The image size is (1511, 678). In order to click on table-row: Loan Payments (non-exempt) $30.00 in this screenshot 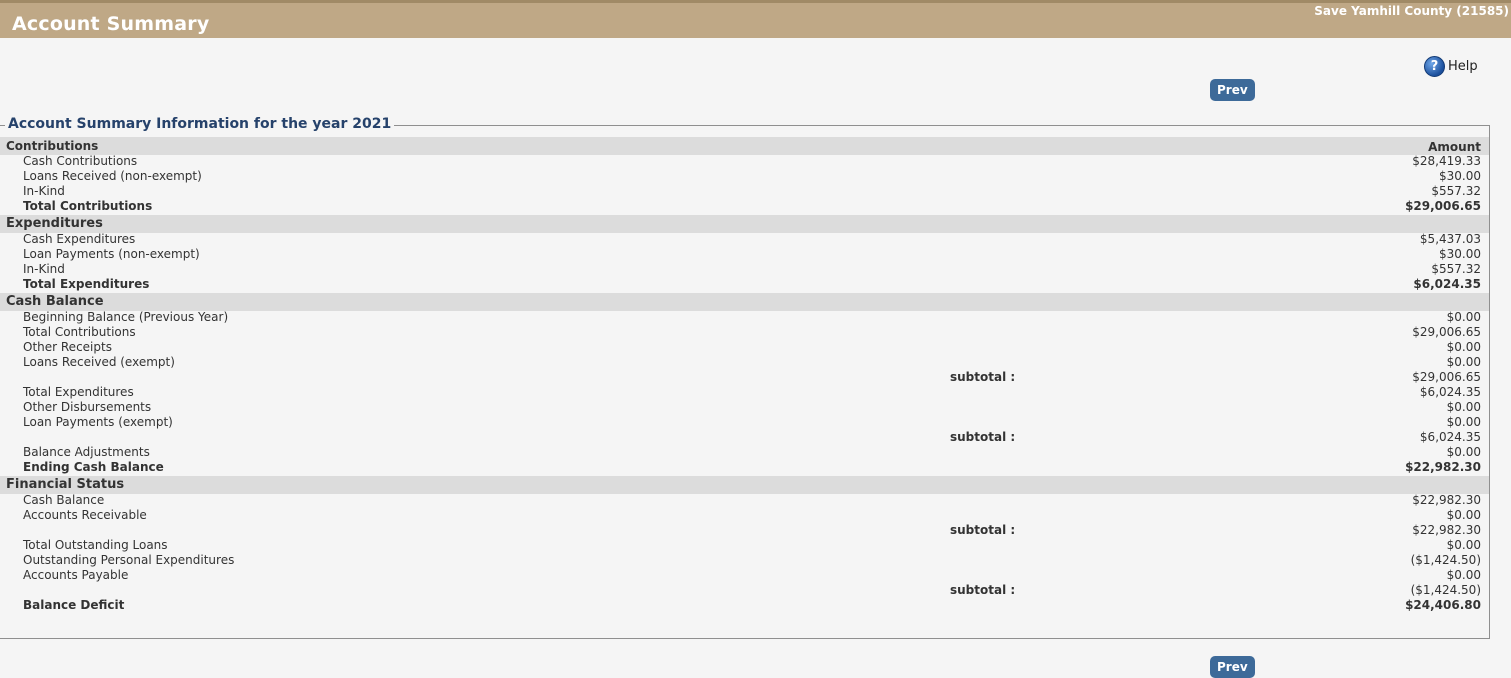, I will do `click(744, 254)`.